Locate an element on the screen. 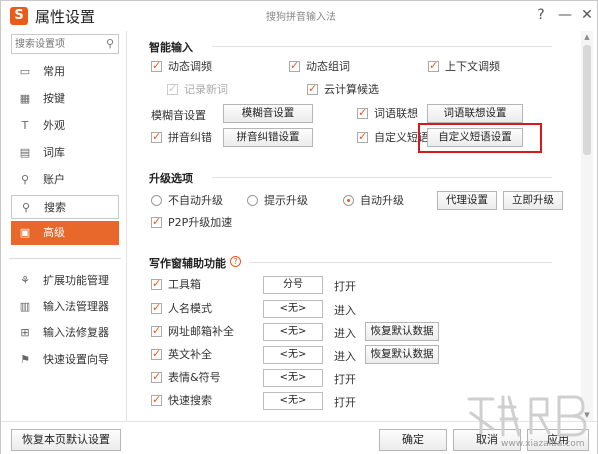 This screenshot has width=598, height=454. sidebar-item-dictionary: ▤ 词库 is located at coordinates (65, 153).